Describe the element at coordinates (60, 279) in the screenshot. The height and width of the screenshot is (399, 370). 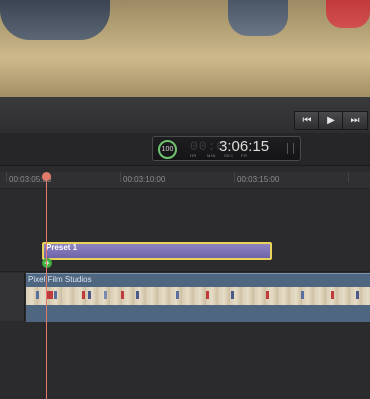
I see `video-clip-label: Pixel Film Studios` at that location.